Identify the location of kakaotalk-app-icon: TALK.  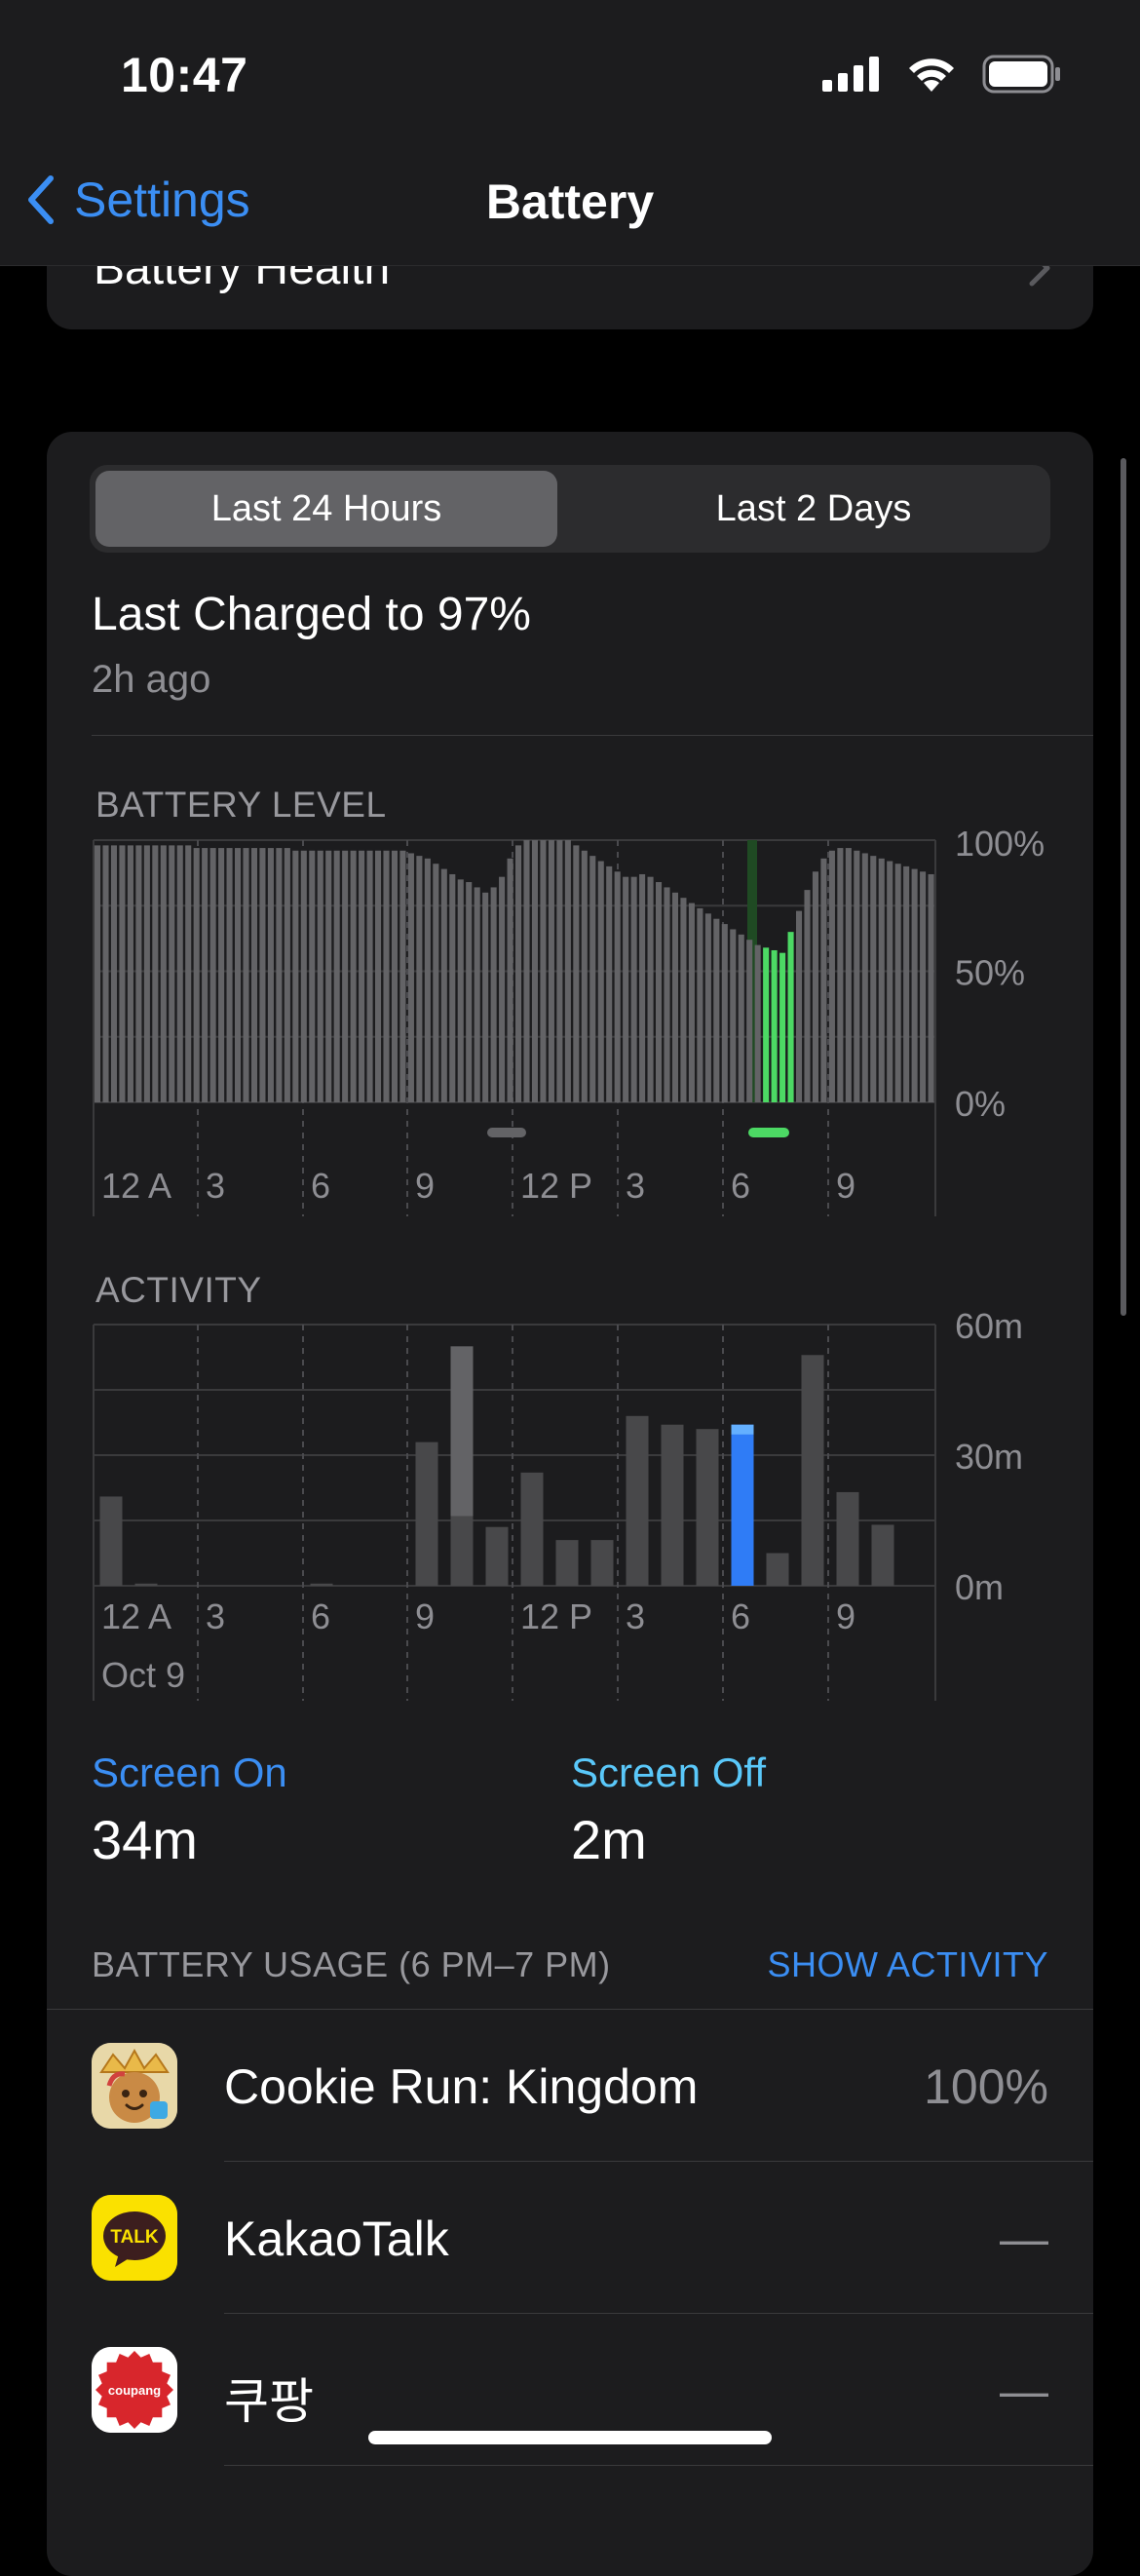
(135, 2238).